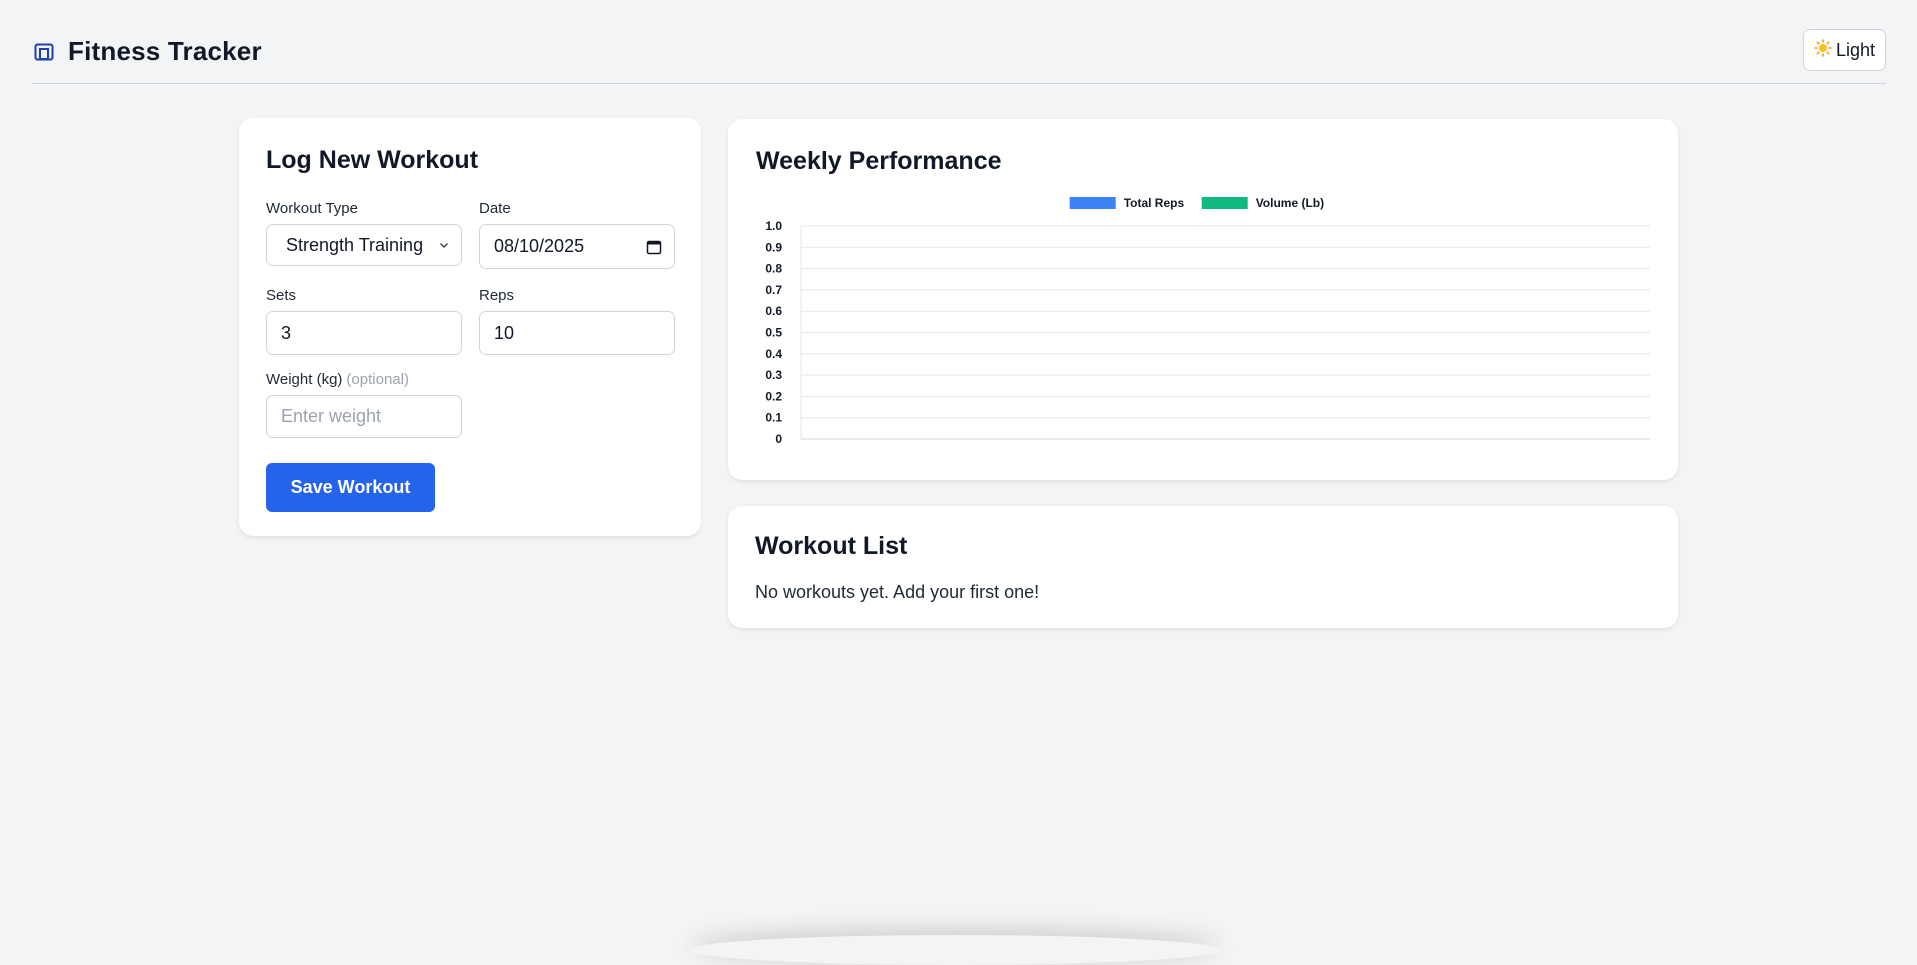 This screenshot has width=1917, height=965. I want to click on calendar-icon, so click(654, 247).